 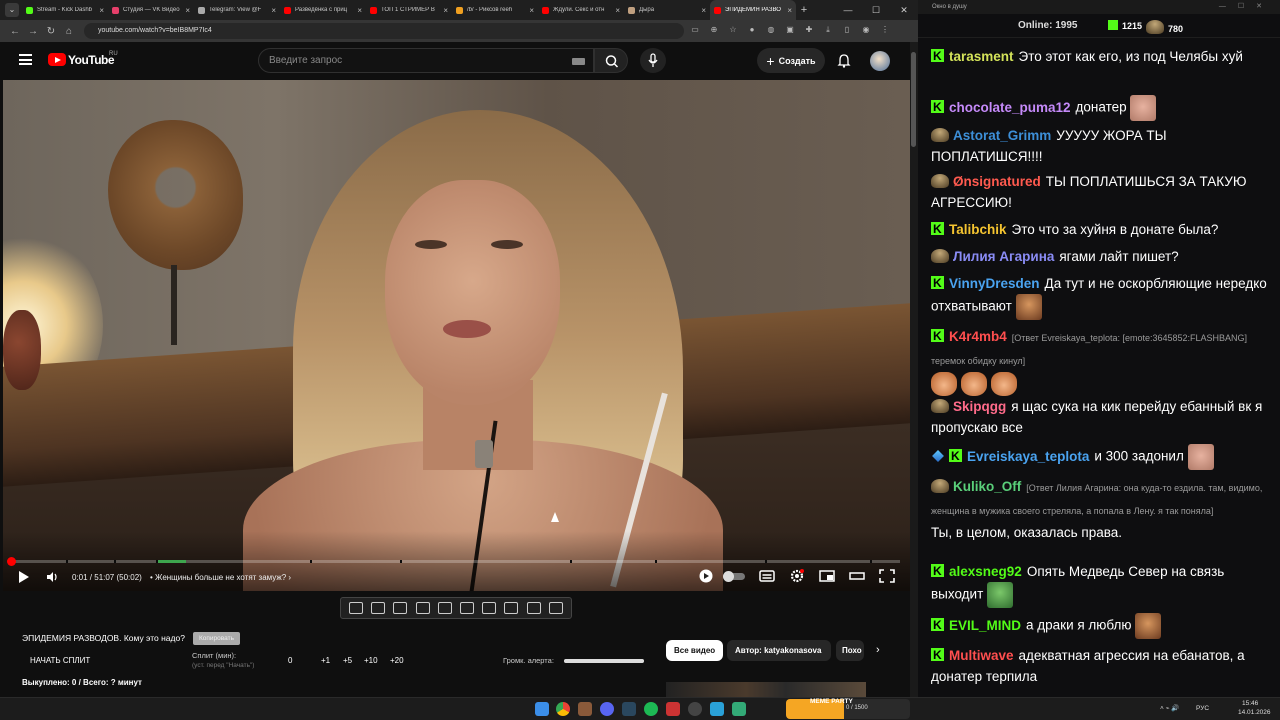 What do you see at coordinates (914, 369) in the screenshot?
I see `page-scrollbar` at bounding box center [914, 369].